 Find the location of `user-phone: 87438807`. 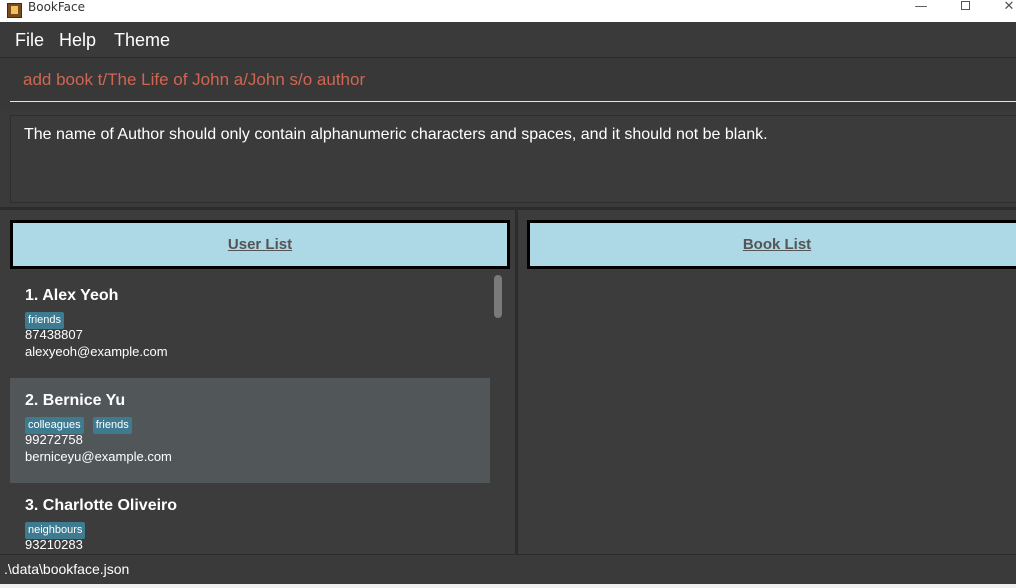

user-phone: 87438807 is located at coordinates (54, 334).